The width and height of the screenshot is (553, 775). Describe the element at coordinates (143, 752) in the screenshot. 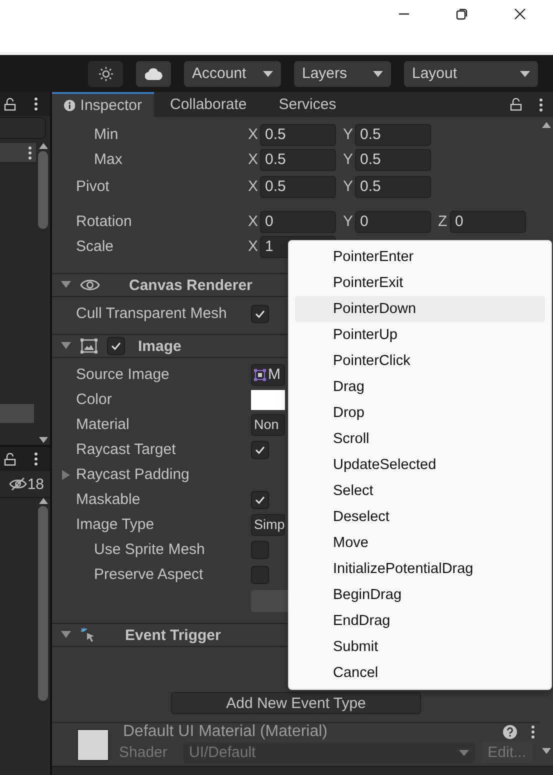

I see `property-label: Shader` at that location.